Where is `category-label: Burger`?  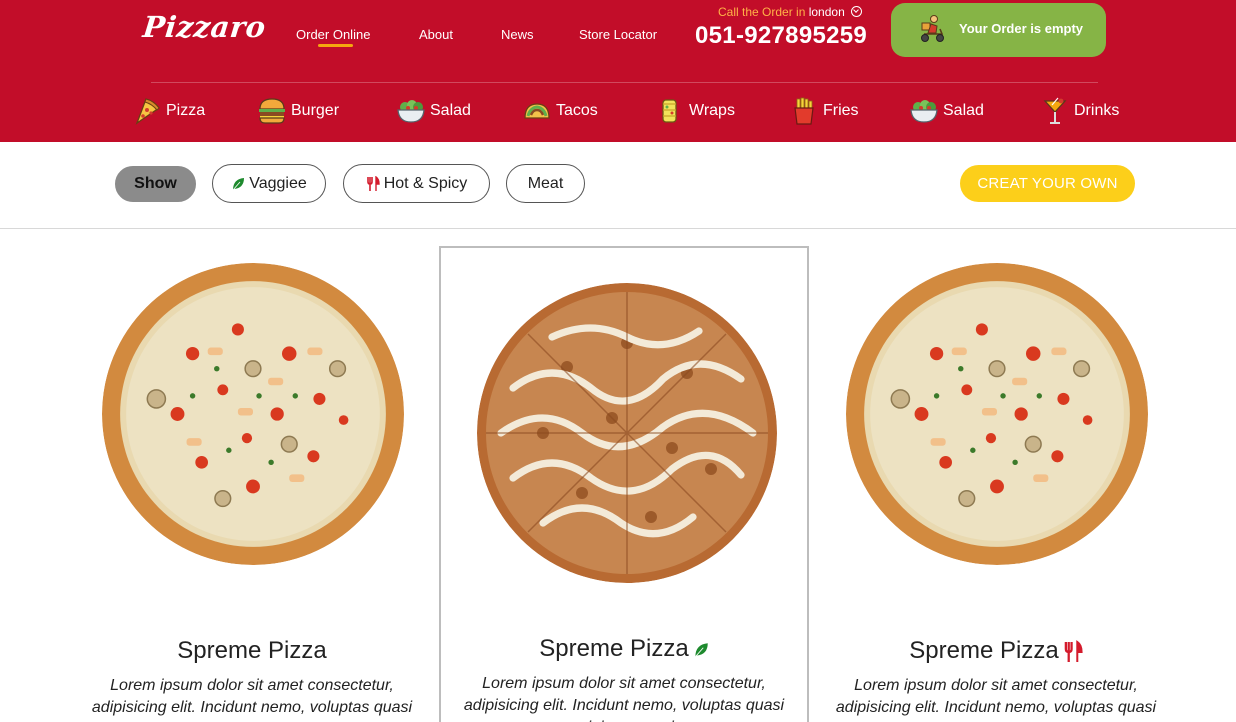 category-label: Burger is located at coordinates (315, 110).